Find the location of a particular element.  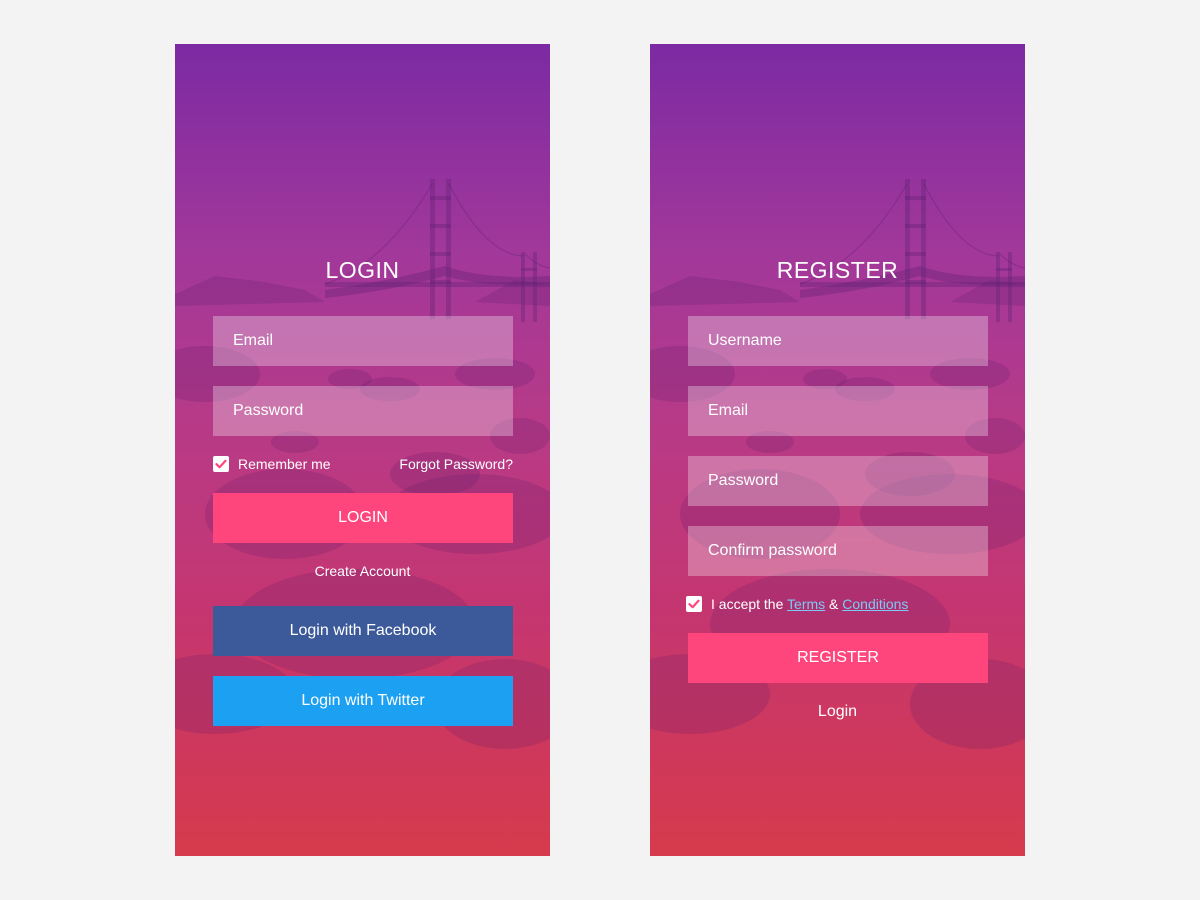

remember-me-label: Remember me is located at coordinates (284, 464).